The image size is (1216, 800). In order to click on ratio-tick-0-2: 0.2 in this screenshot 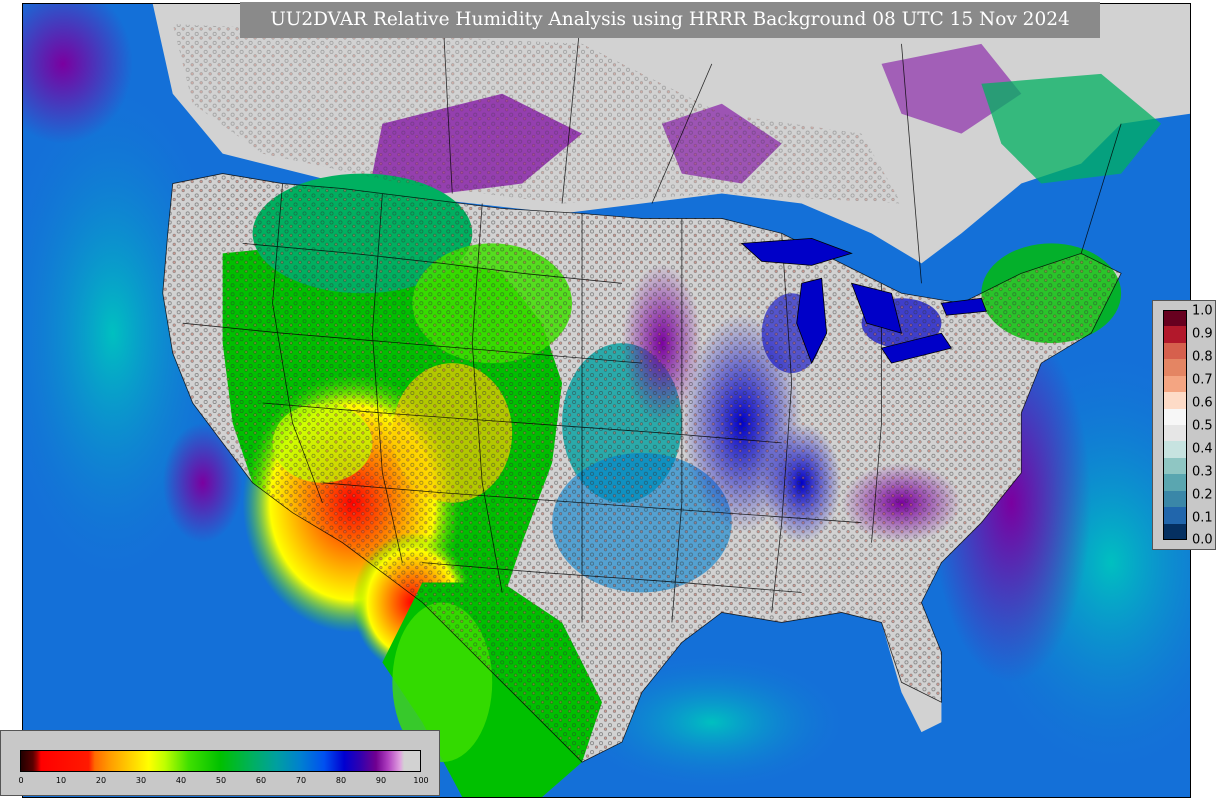, I will do `click(1202, 495)`.